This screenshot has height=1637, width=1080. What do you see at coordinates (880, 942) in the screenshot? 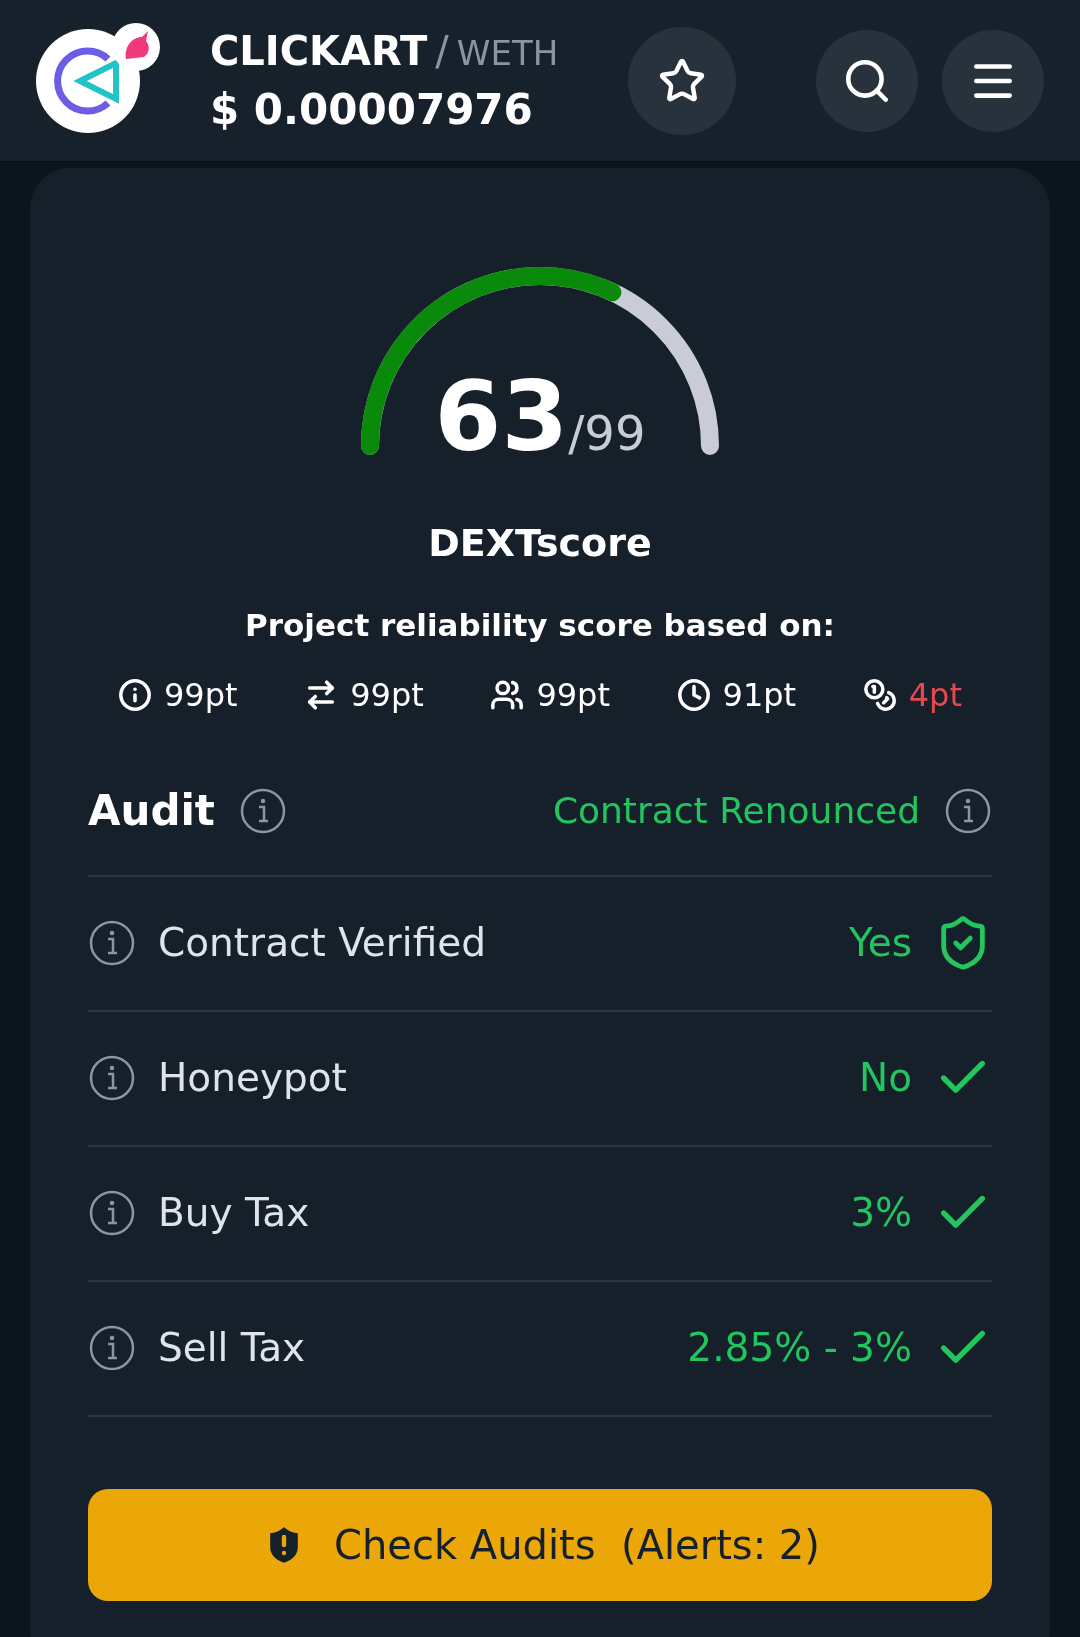
I see `audit-item-value: Yes` at bounding box center [880, 942].